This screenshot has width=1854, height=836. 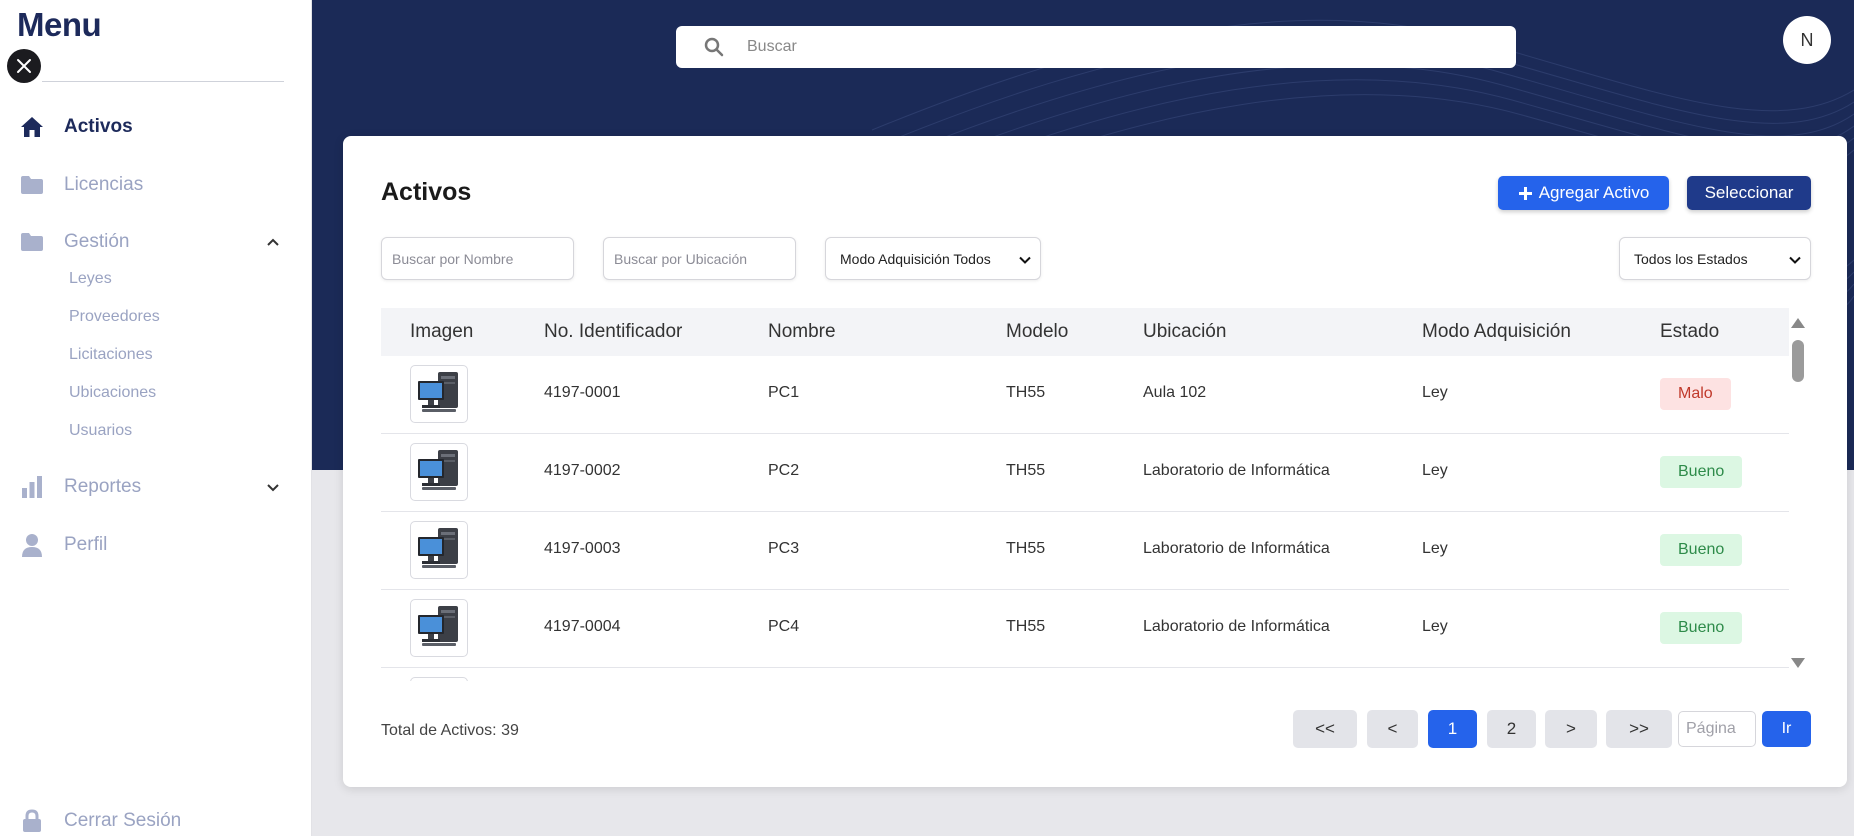 I want to click on logout-button: Cerrar Sesión, so click(x=156, y=818).